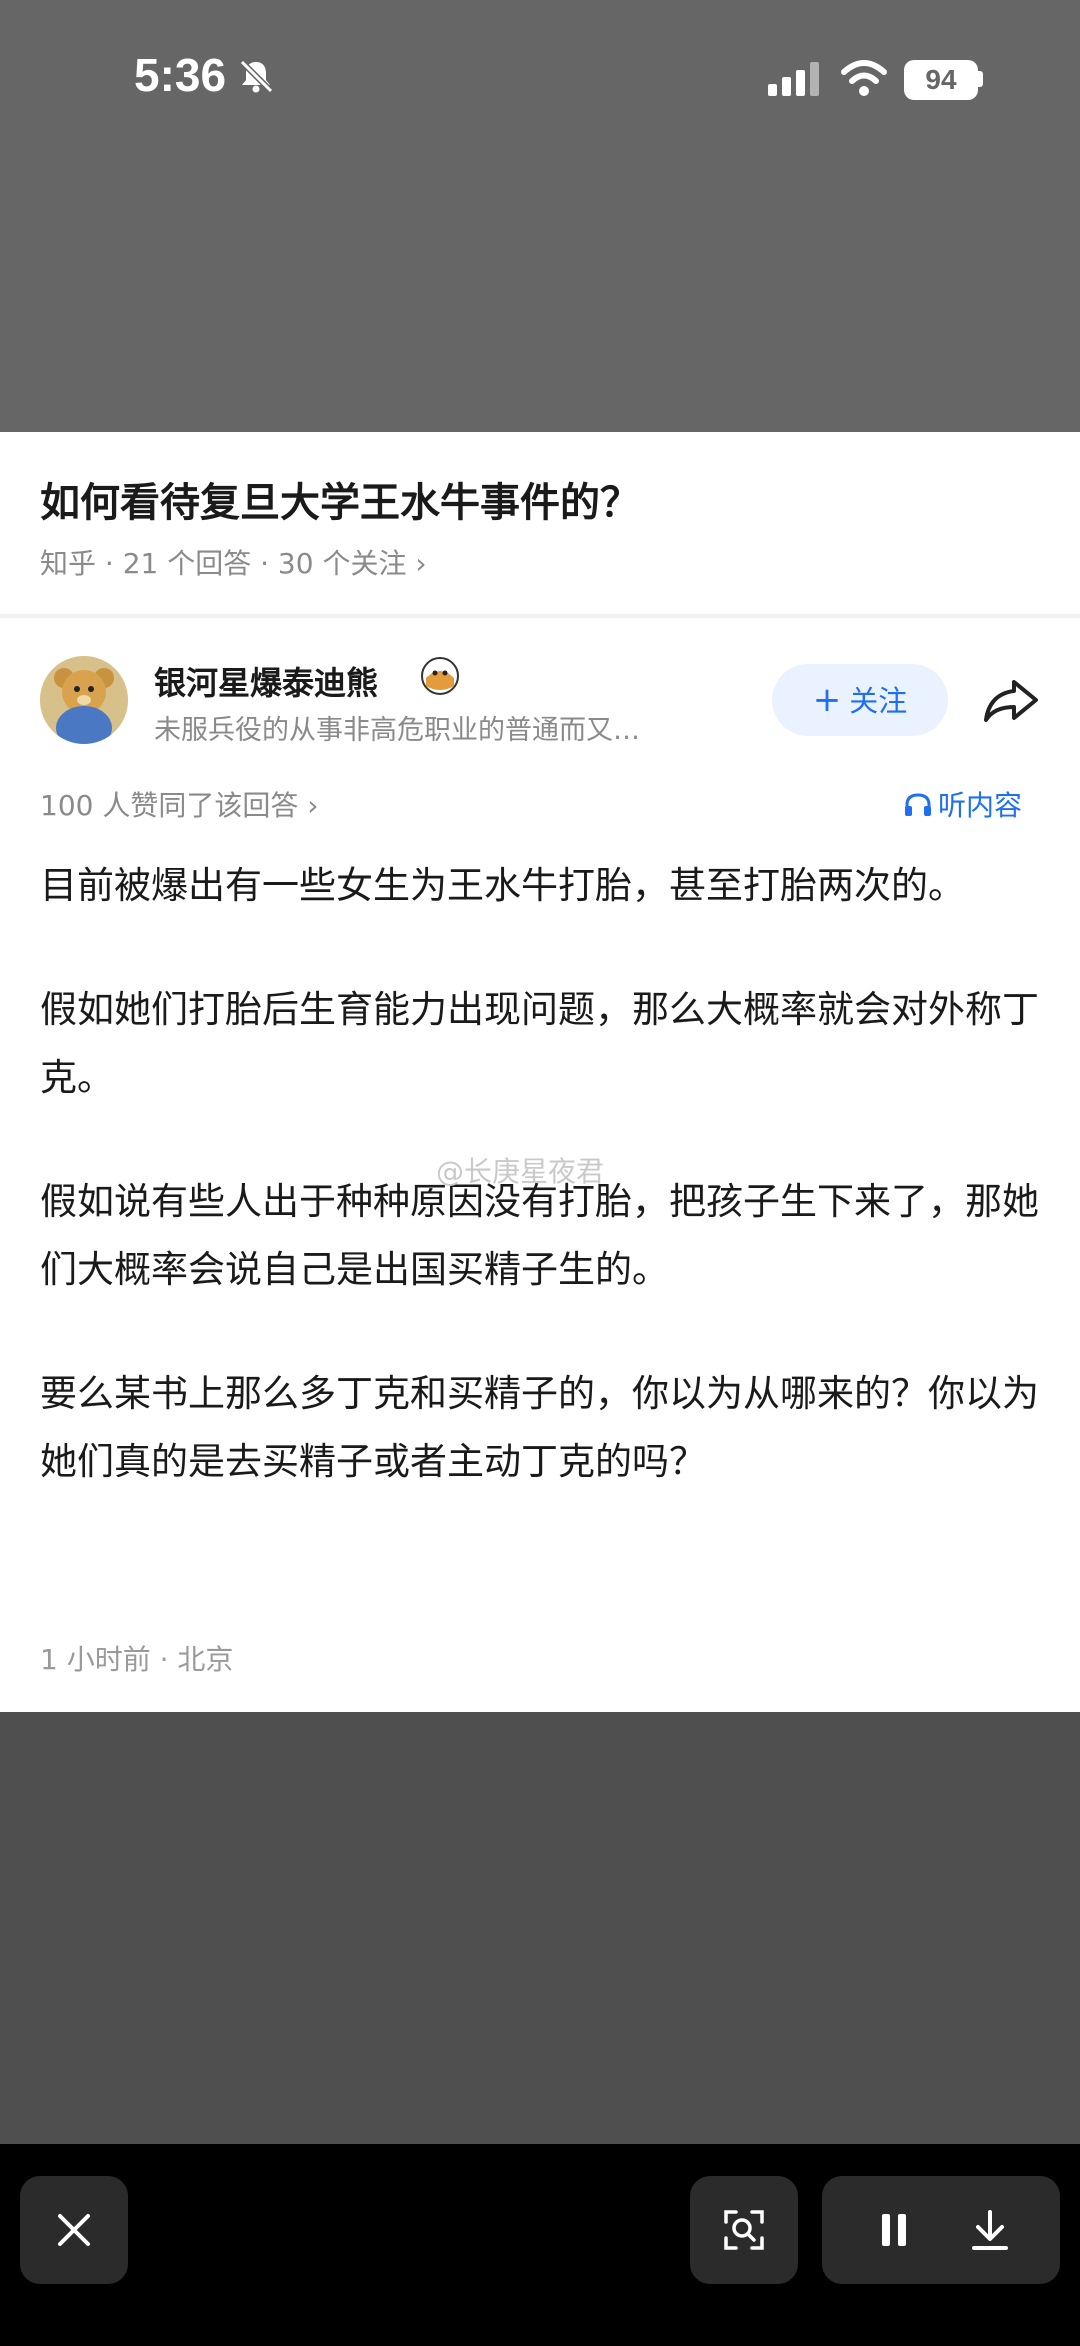 The width and height of the screenshot is (1080, 2346). What do you see at coordinates (941, 80) in the screenshot?
I see `battery-icon: 94` at bounding box center [941, 80].